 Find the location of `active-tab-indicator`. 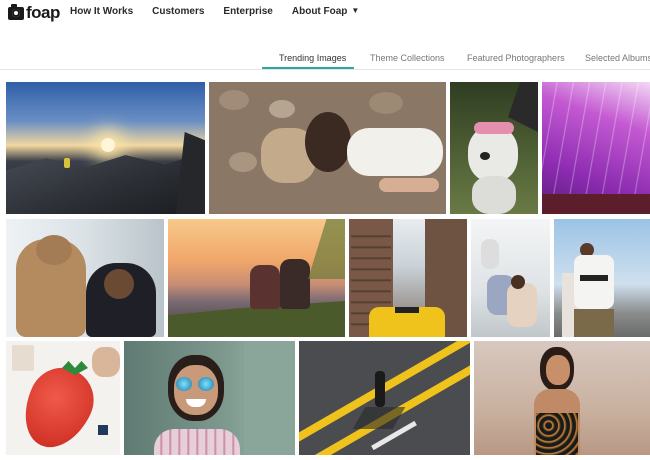

active-tab-indicator is located at coordinates (308, 68).